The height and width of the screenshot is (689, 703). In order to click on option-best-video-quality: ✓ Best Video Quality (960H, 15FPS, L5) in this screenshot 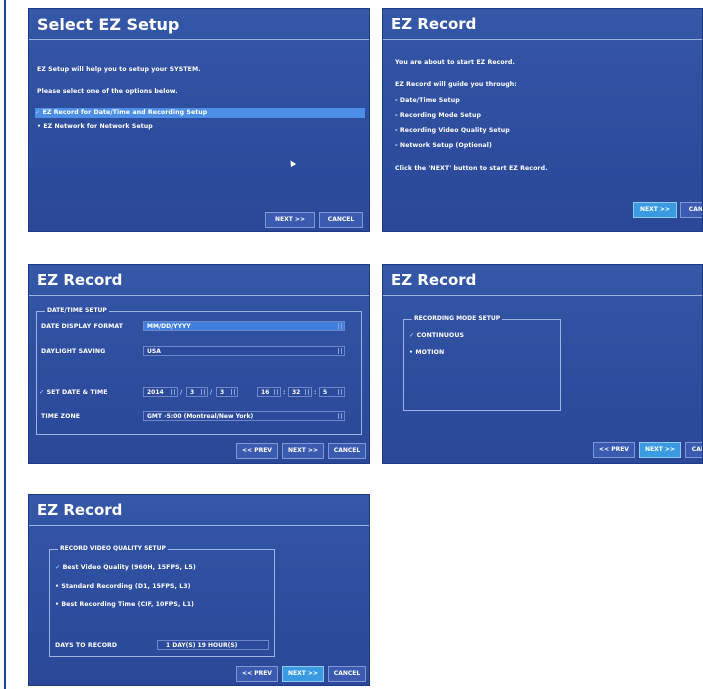, I will do `click(125, 567)`.